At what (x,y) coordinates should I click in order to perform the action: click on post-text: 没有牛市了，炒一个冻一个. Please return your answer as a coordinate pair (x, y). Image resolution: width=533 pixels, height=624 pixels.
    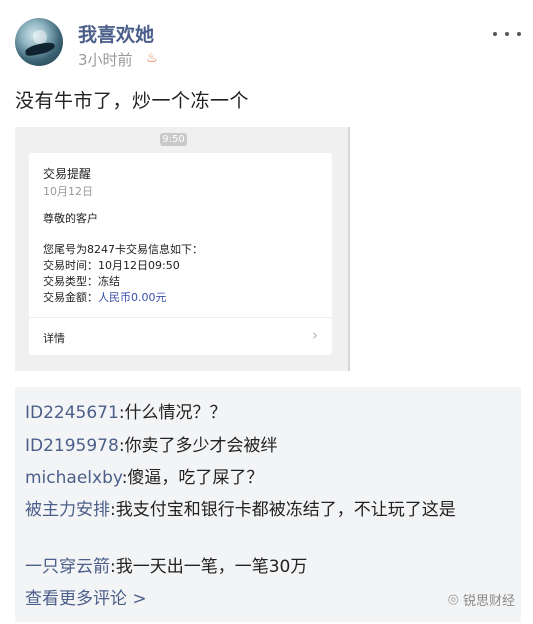
    Looking at the image, I should click on (132, 101).